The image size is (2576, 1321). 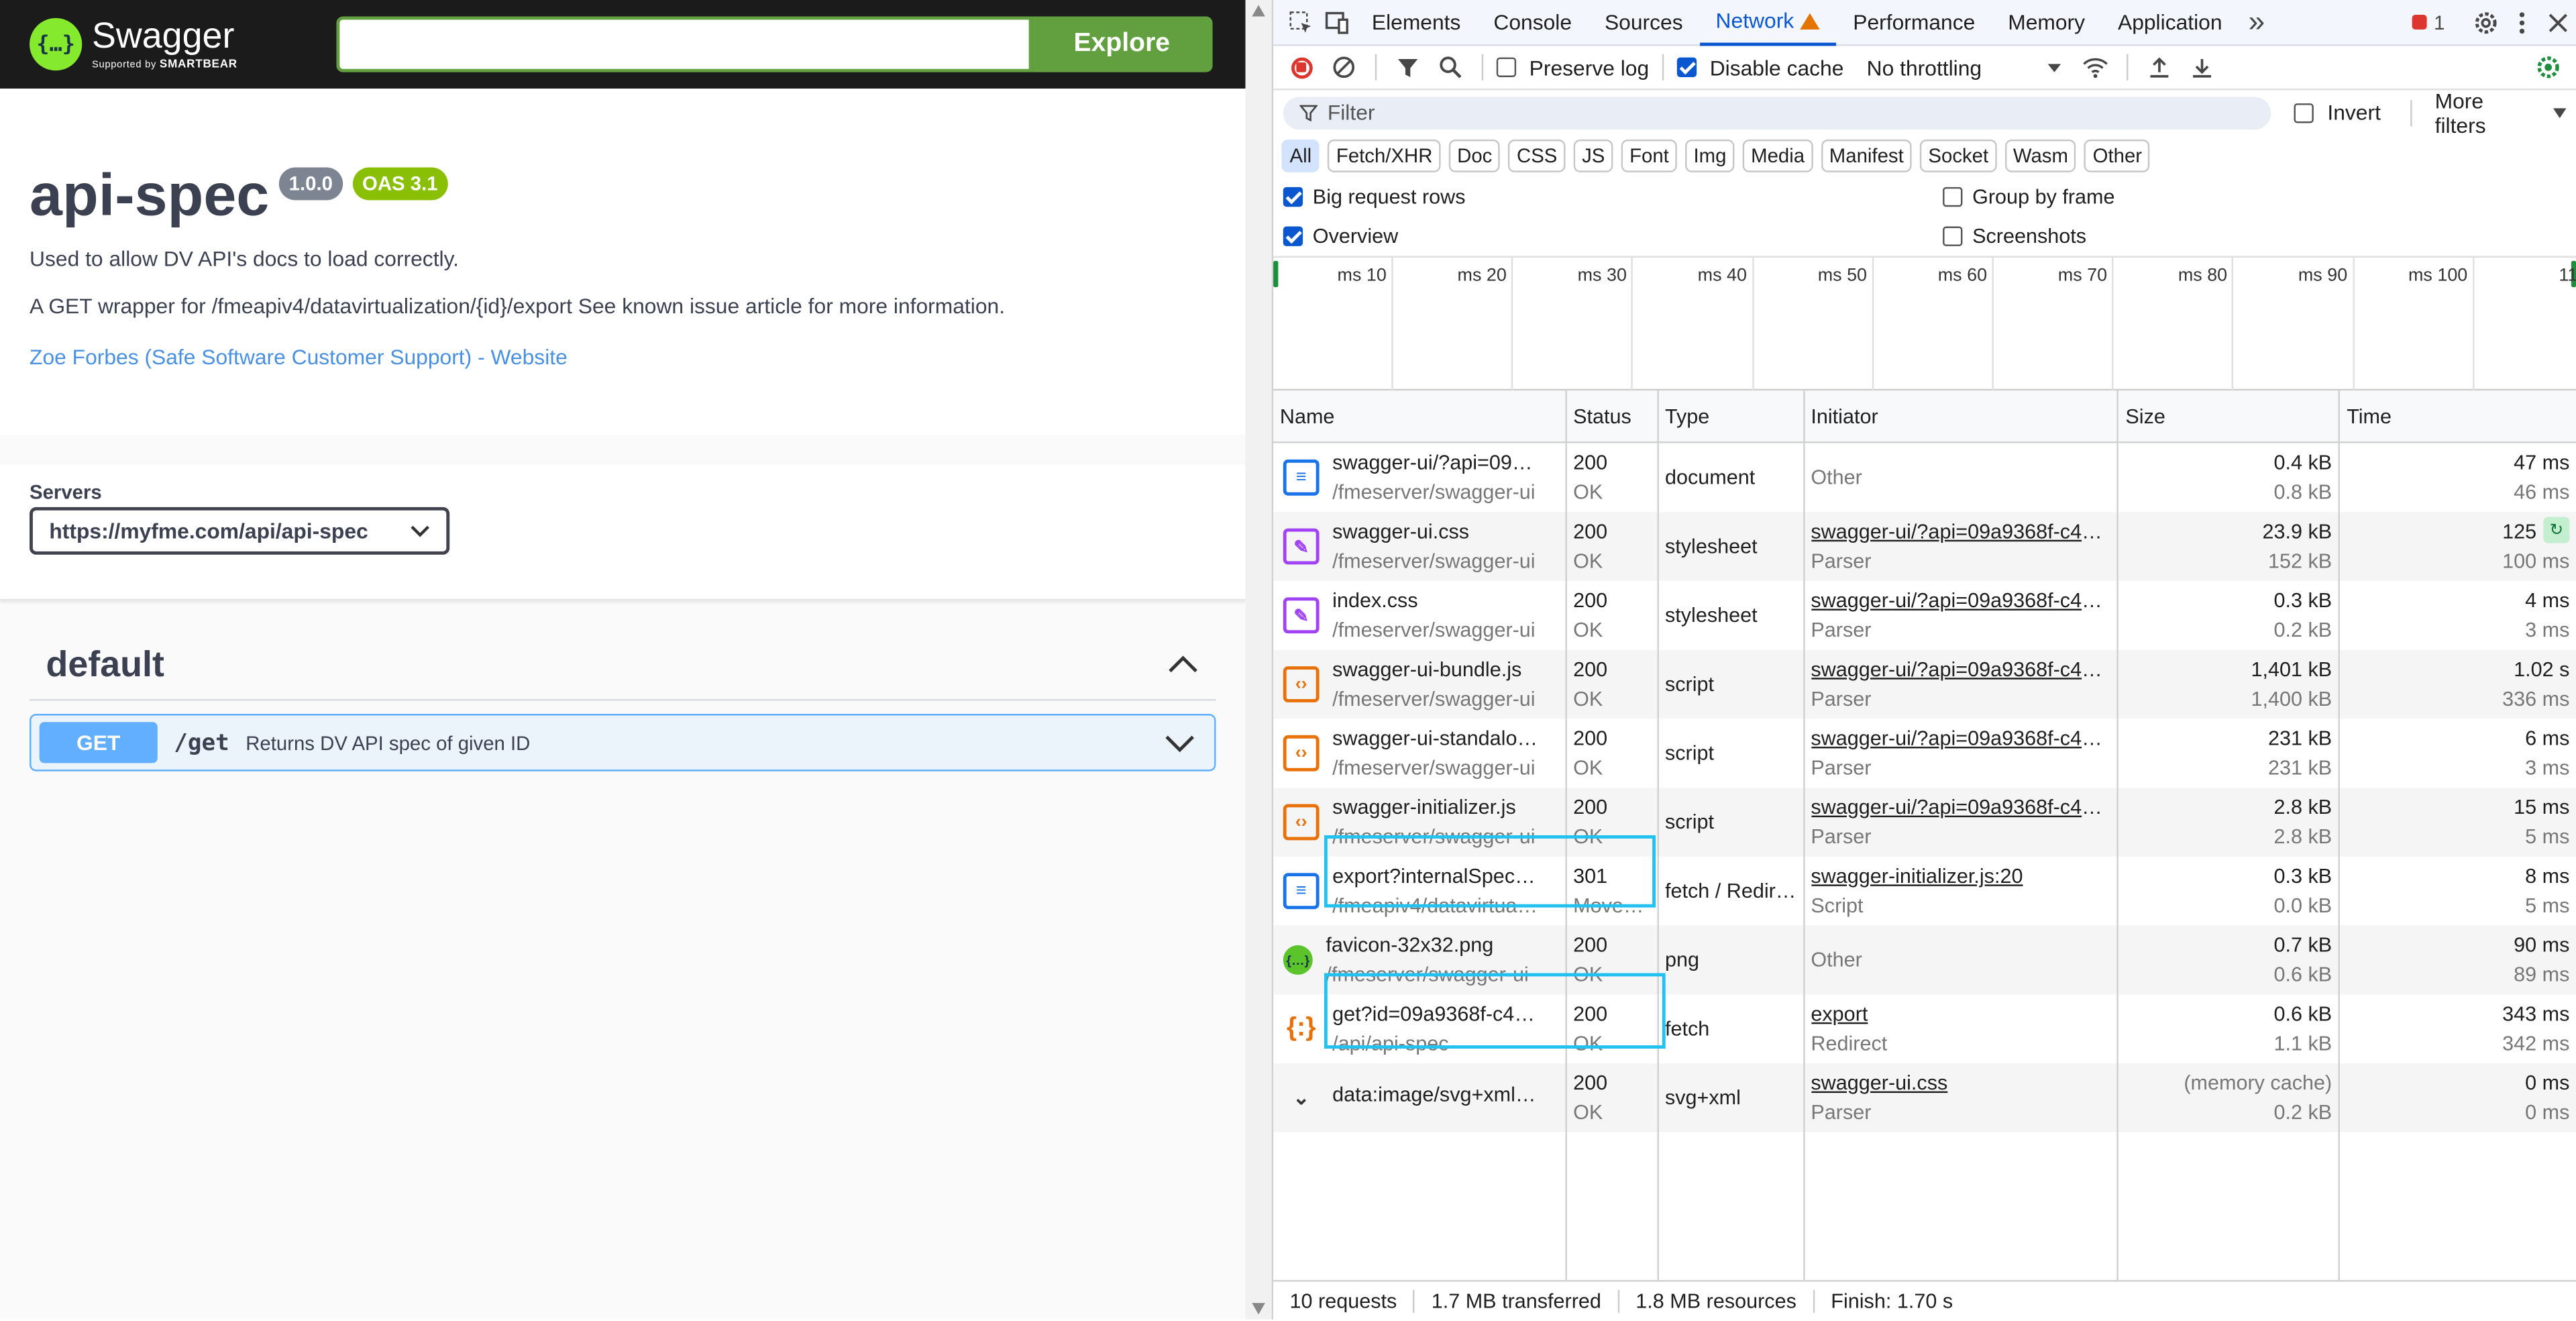 I want to click on tab-performance: Performance, so click(x=1914, y=22).